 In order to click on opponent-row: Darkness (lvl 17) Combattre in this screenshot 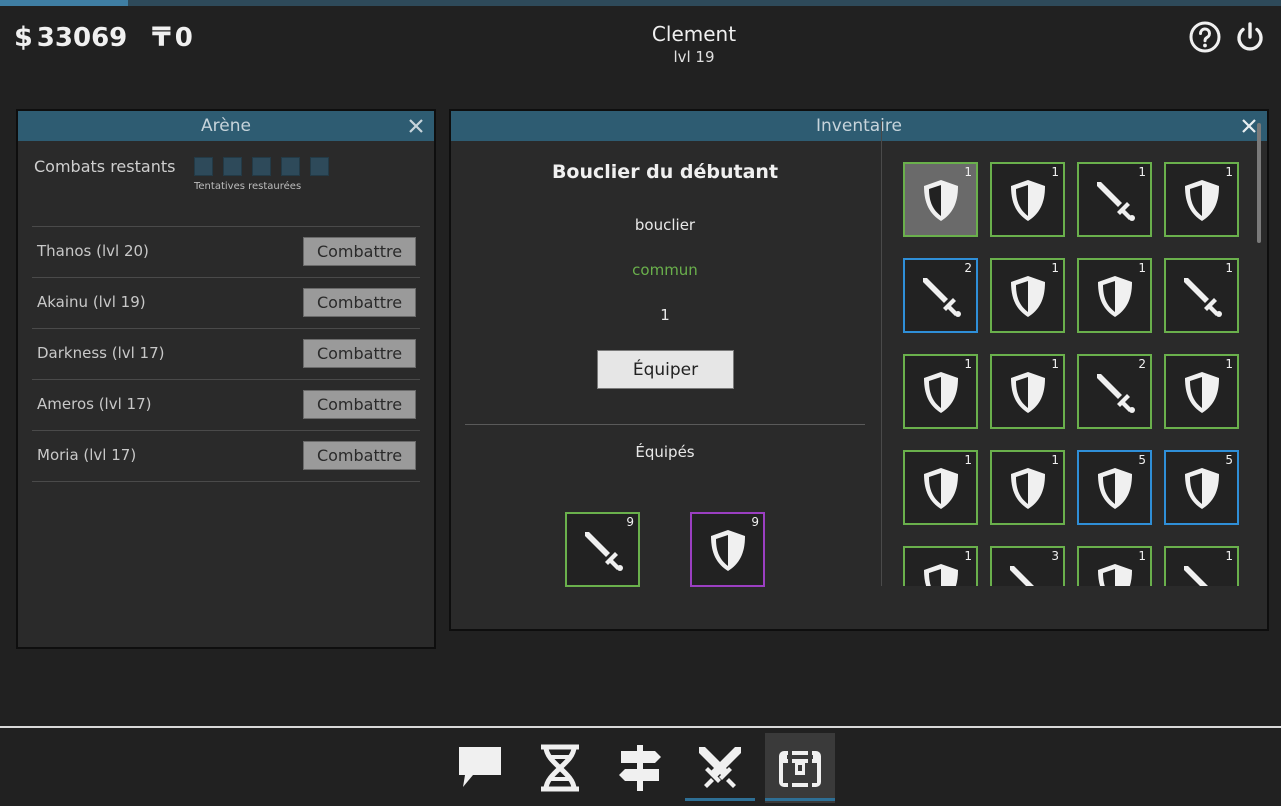, I will do `click(226, 354)`.